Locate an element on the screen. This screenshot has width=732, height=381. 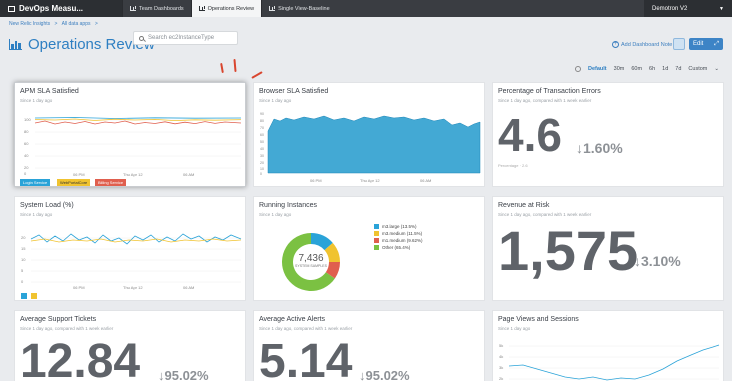
tab-operations-review: Operations Review is located at coordinates (226, 8).